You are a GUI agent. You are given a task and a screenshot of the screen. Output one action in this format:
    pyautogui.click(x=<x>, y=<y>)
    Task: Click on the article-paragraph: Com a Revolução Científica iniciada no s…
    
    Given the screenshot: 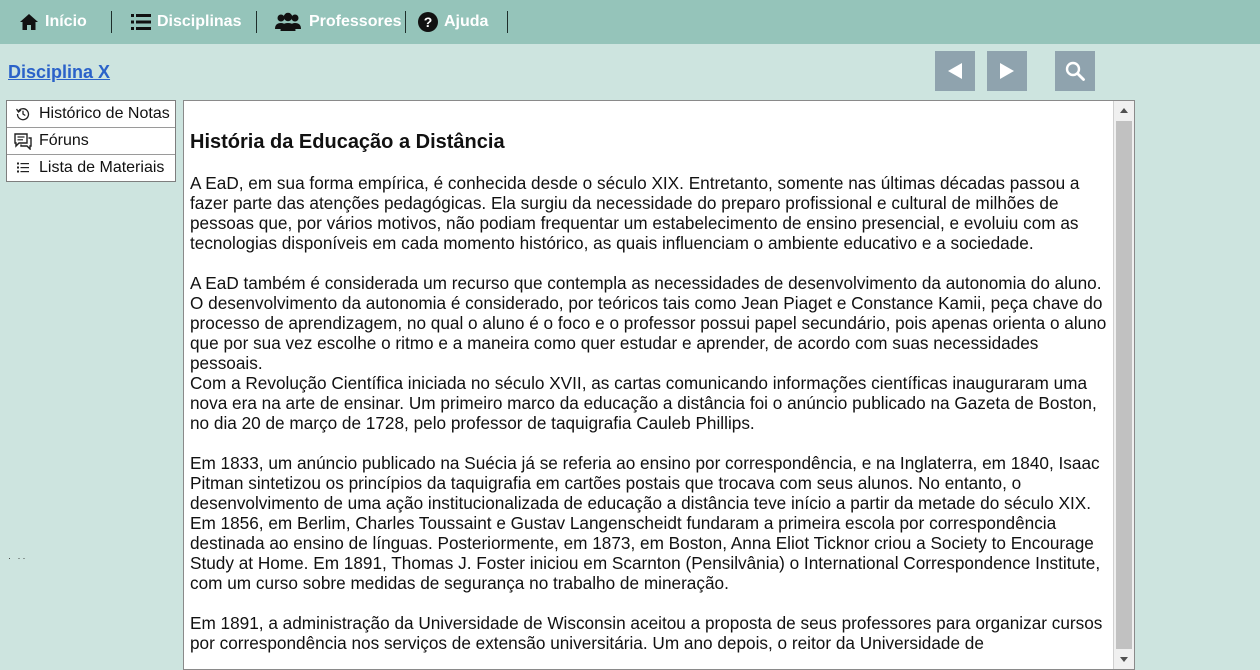 What is the action you would take?
    pyautogui.click(x=643, y=403)
    